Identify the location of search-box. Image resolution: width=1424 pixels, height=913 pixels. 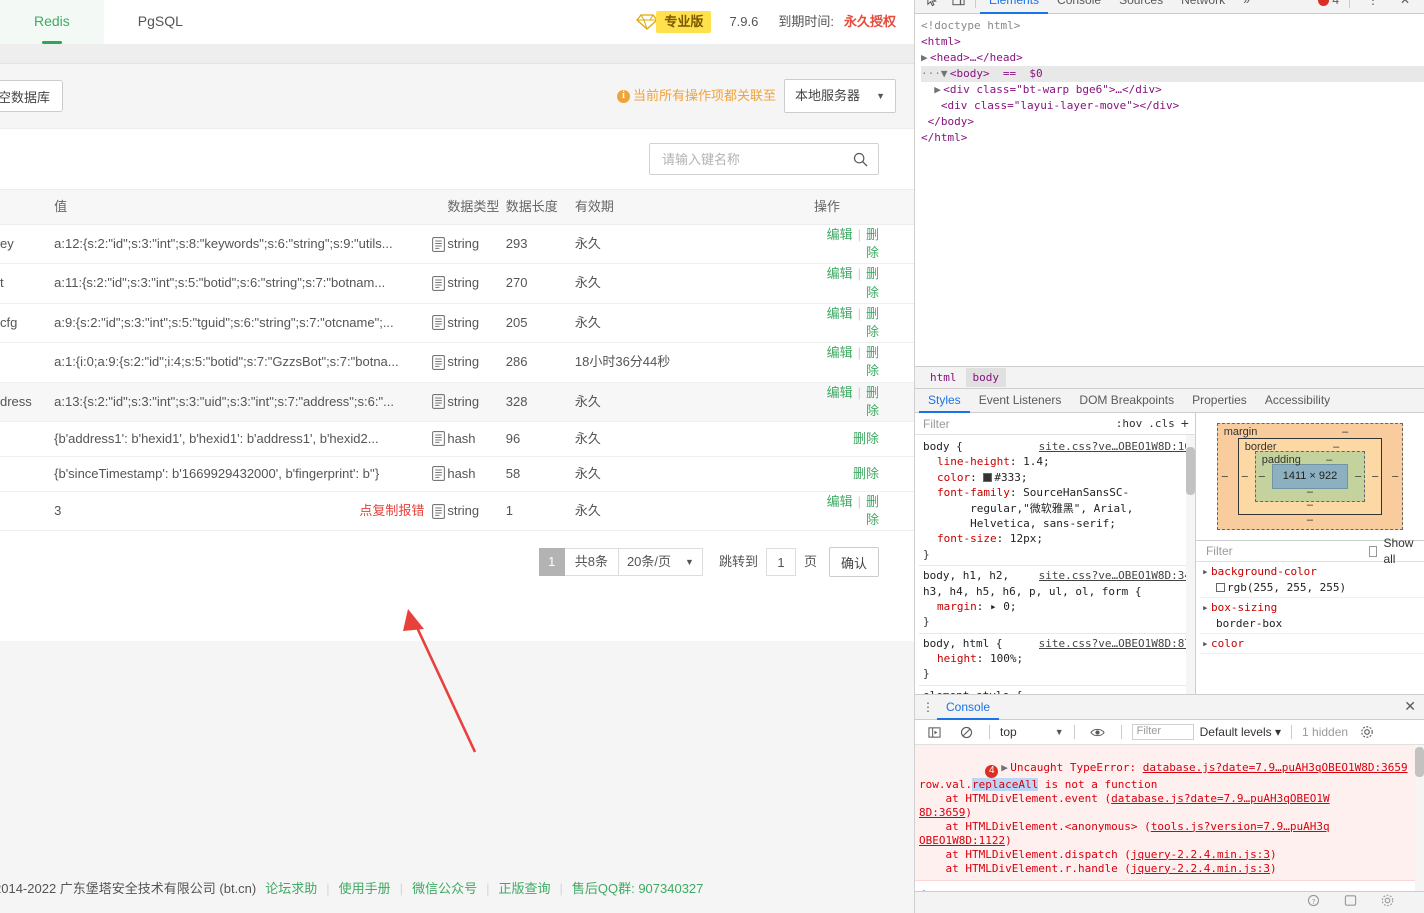
(764, 159).